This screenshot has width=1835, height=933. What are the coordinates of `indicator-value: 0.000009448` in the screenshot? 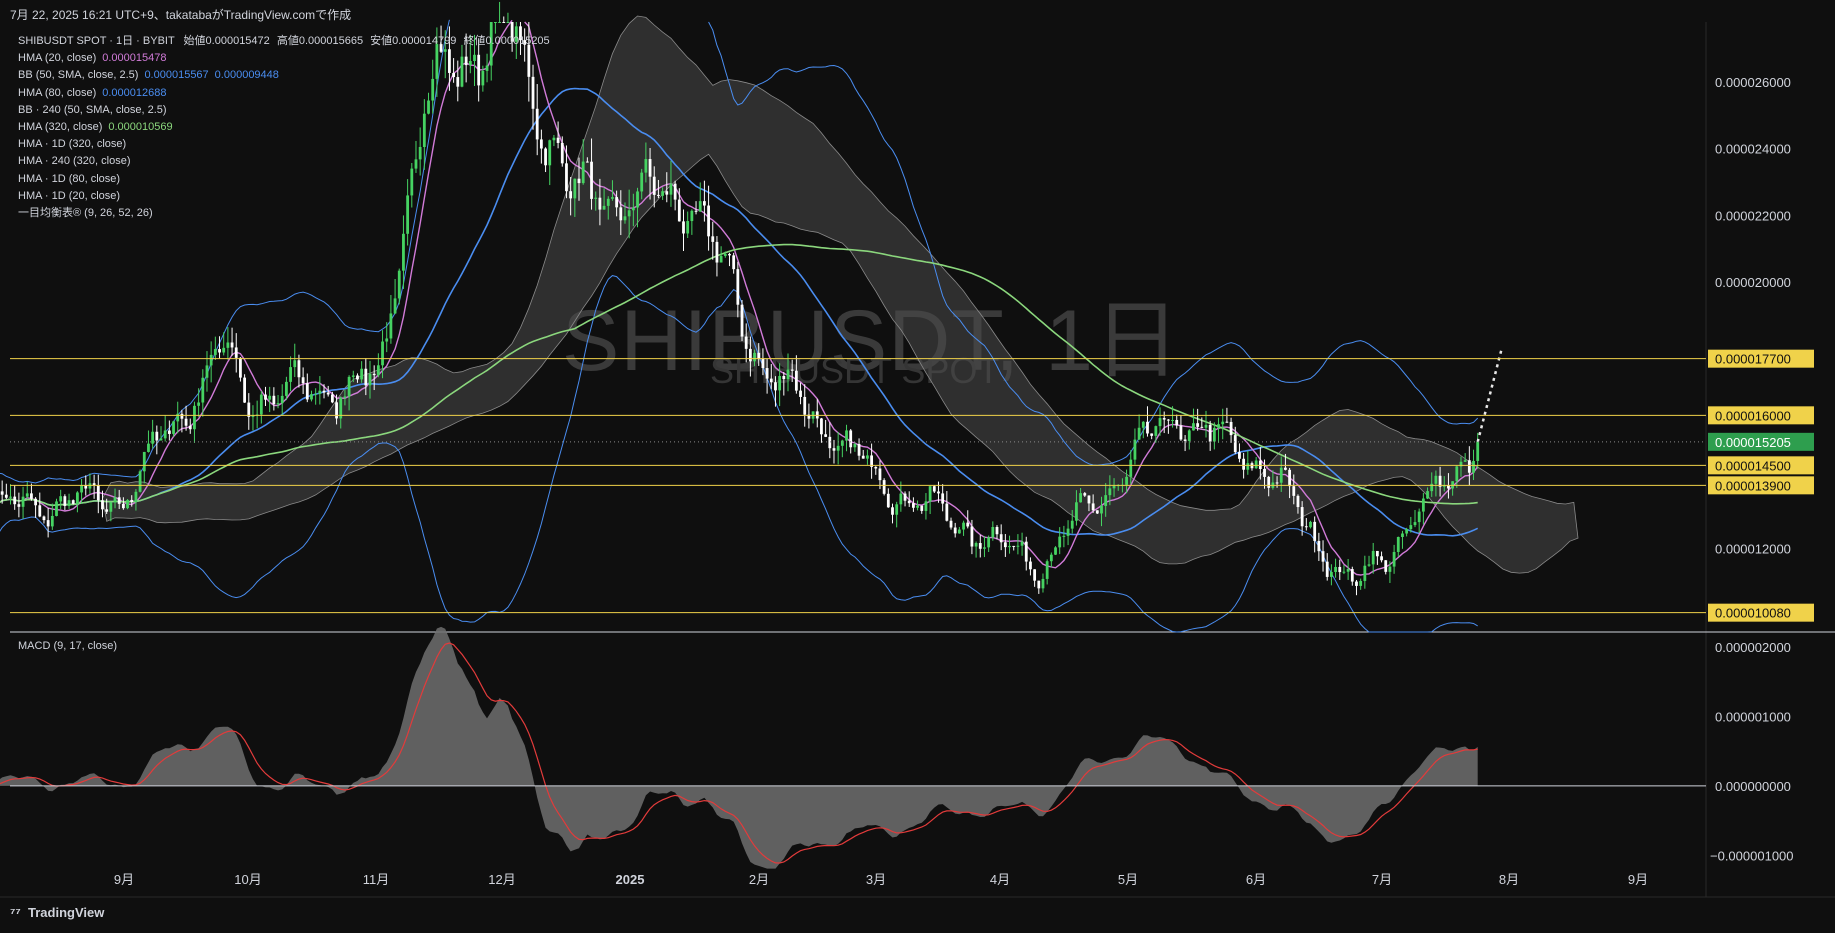 It's located at (246, 75).